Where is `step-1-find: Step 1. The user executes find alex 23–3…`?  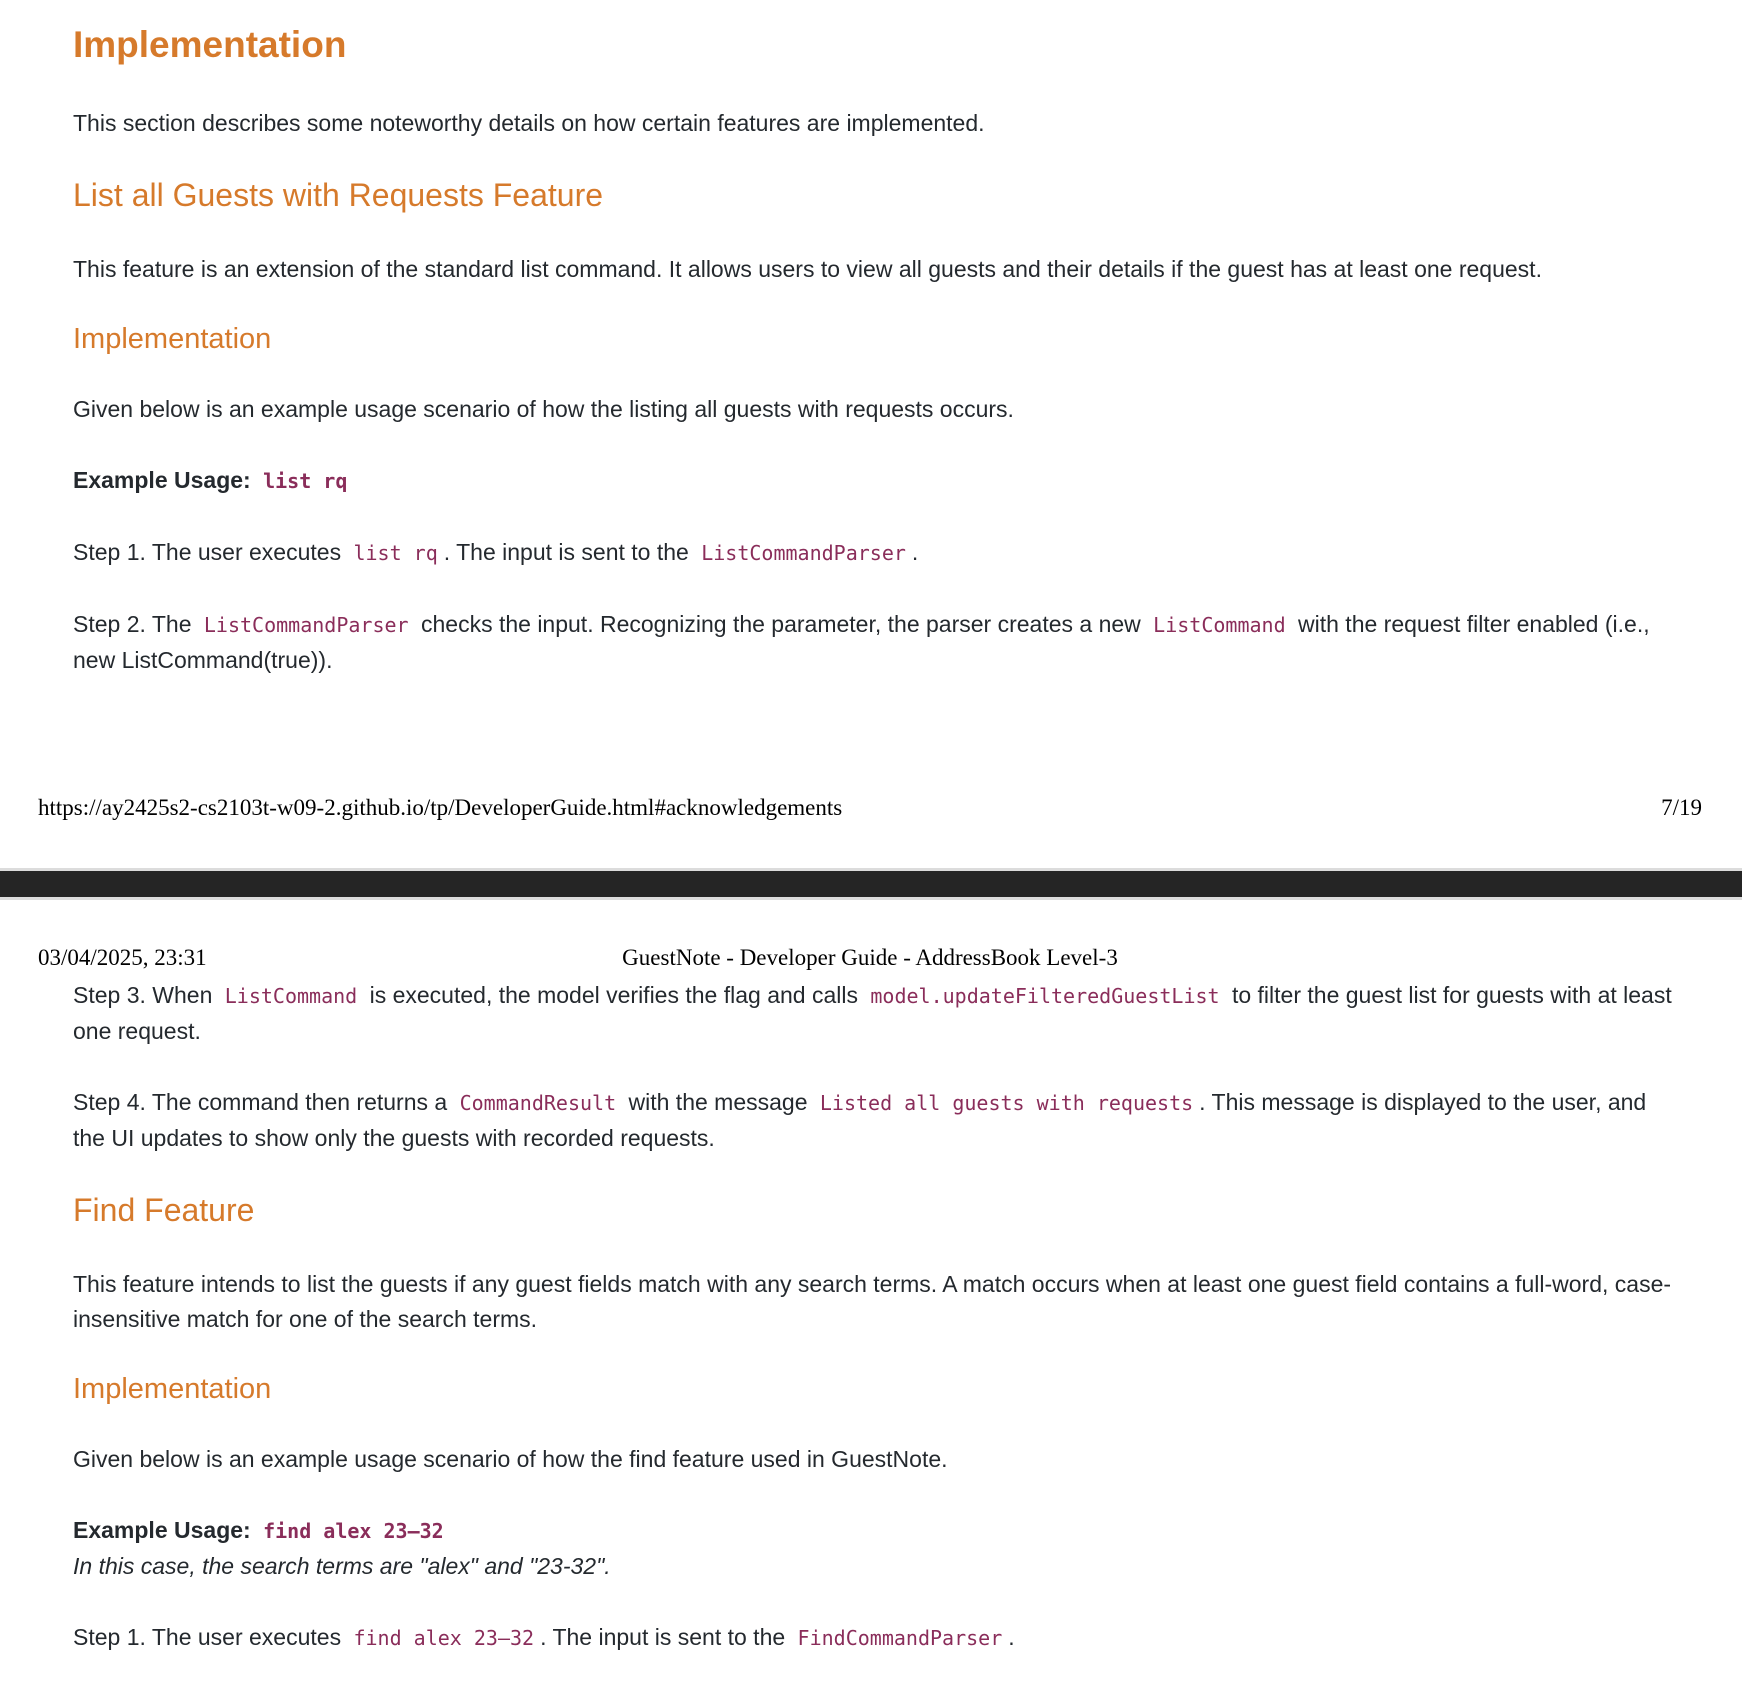 step-1-find: Step 1. The user executes find alex 23–3… is located at coordinates (873, 1638).